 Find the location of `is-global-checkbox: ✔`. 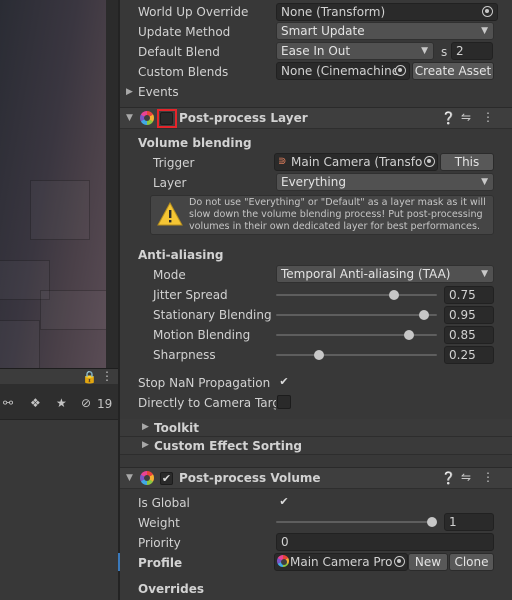

is-global-checkbox: ✔ is located at coordinates (284, 502).